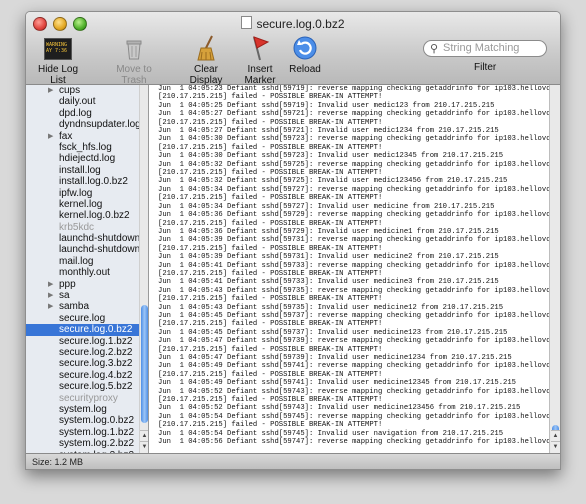 The height and width of the screenshot is (504, 586). Describe the element at coordinates (485, 67) in the screenshot. I see `filter-label: Filter` at that location.